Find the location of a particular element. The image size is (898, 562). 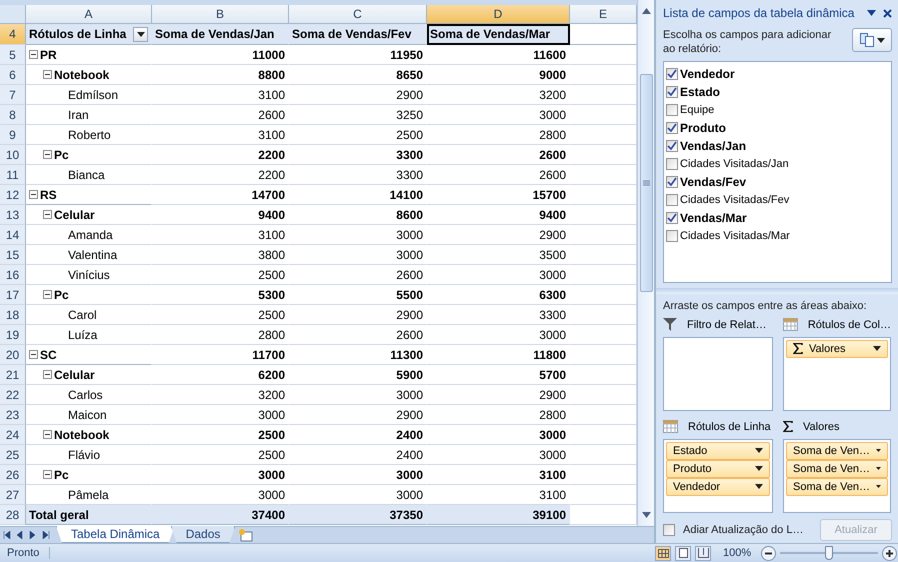

field-chip: Valores is located at coordinates (837, 349).